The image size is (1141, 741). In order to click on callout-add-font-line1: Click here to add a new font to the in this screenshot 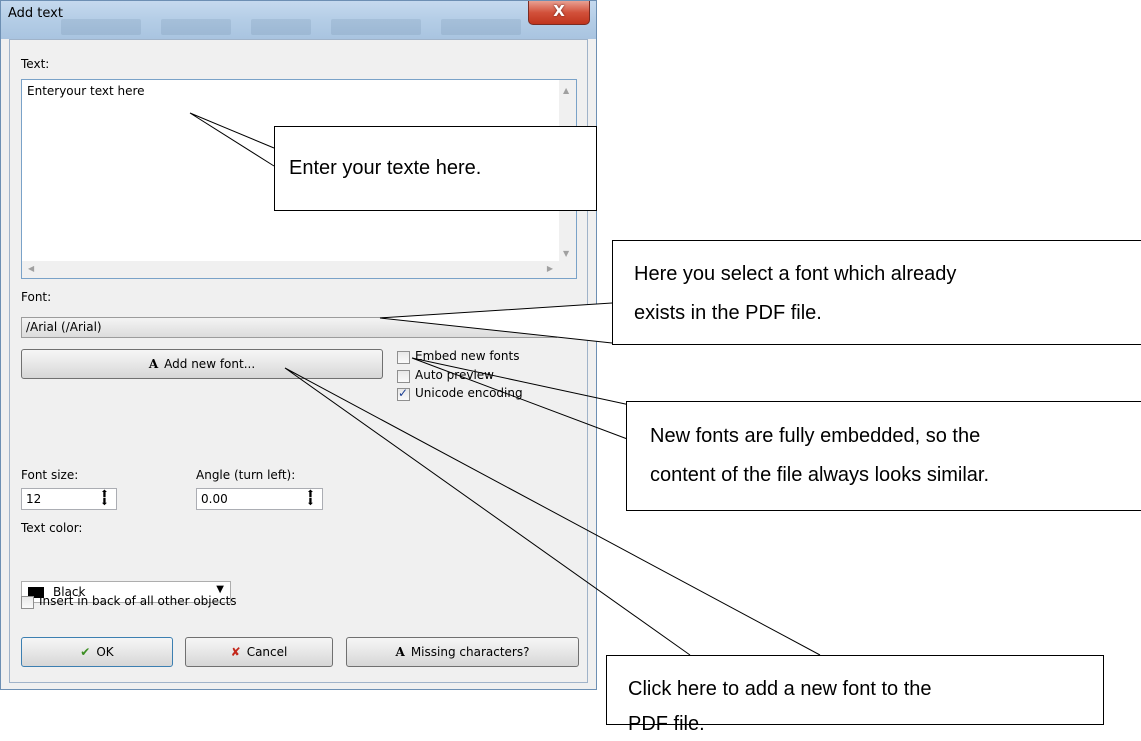, I will do `click(780, 689)`.